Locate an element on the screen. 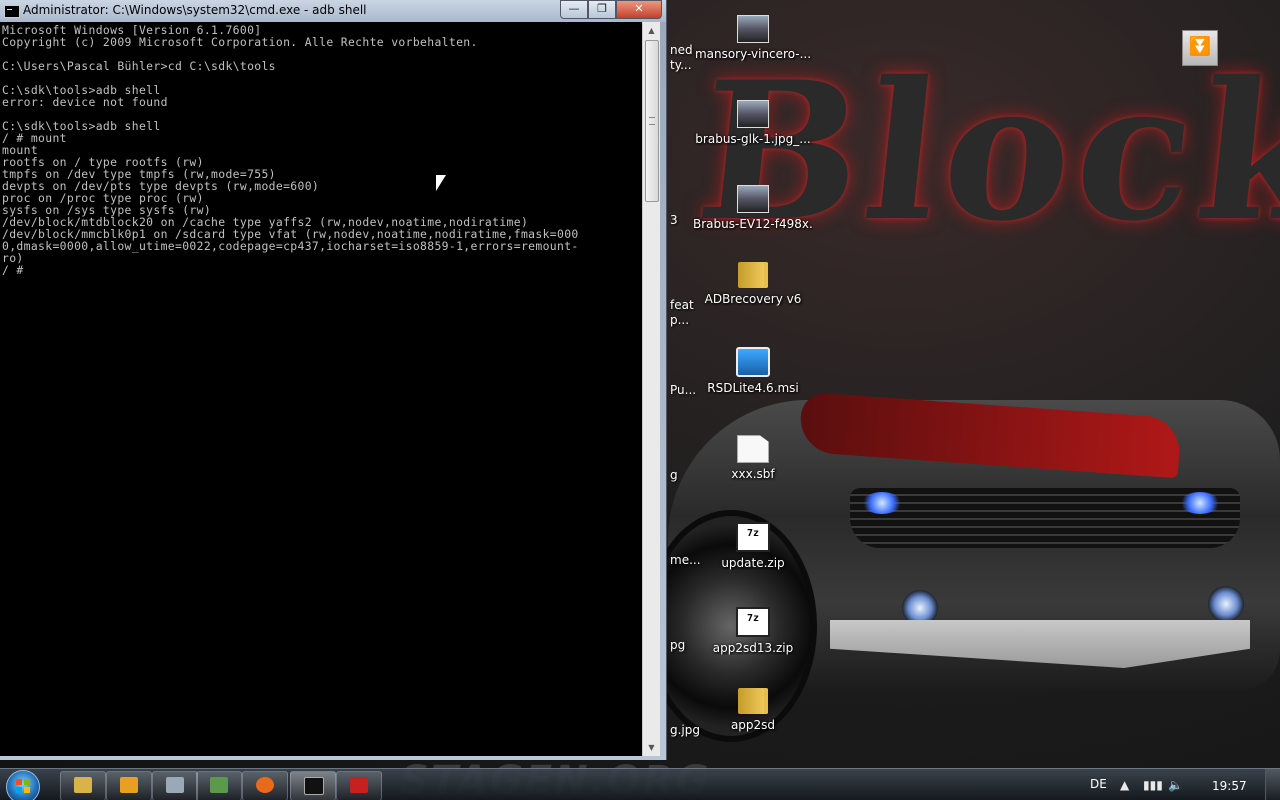  taskbar-cmd-button is located at coordinates (313, 785).